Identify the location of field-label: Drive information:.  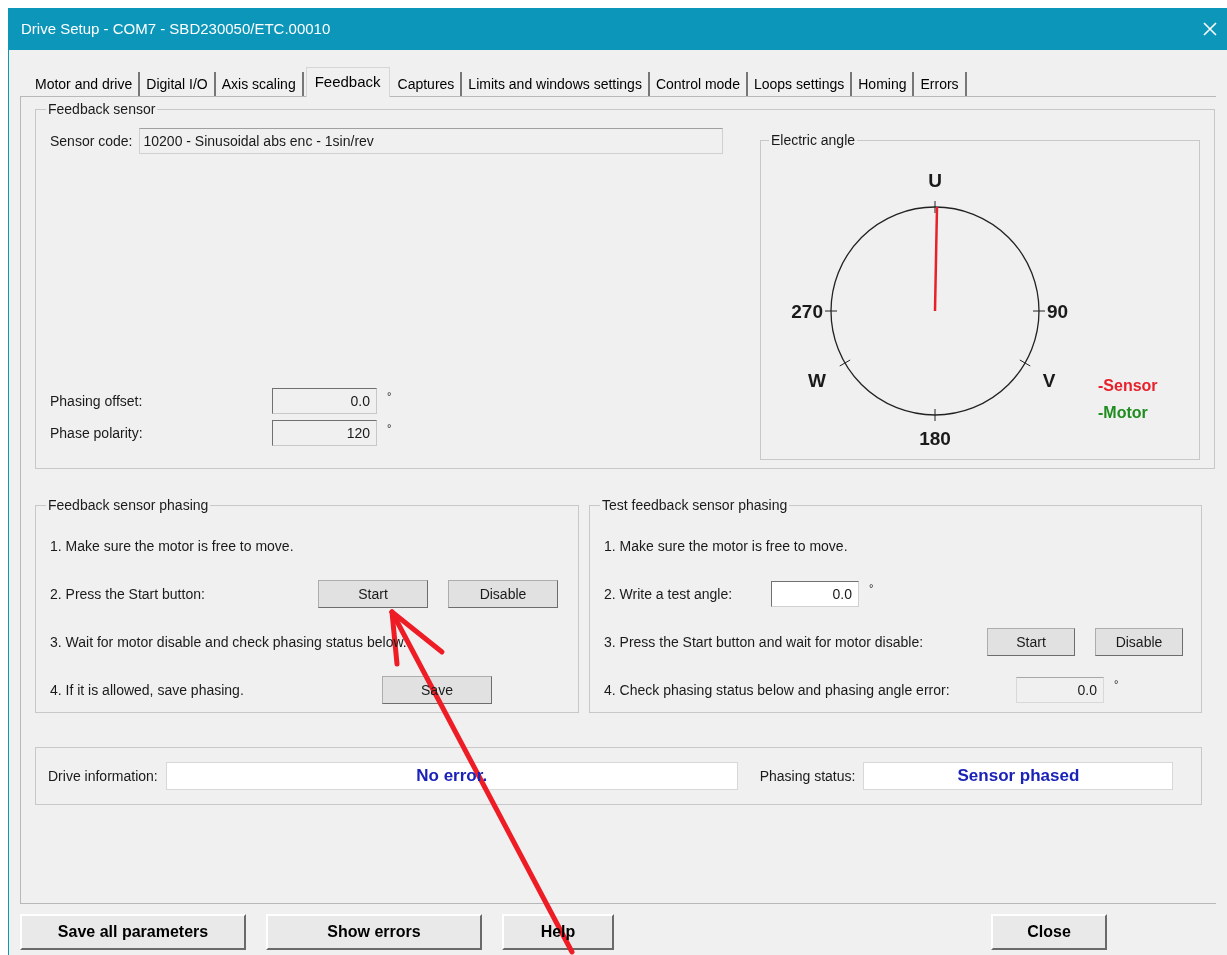
(103, 776).